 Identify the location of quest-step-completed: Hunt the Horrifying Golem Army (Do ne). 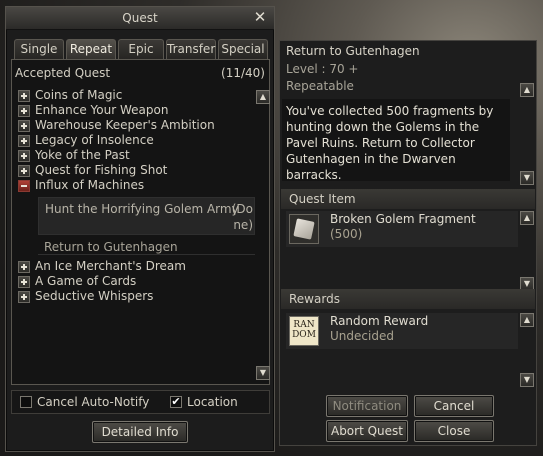
(146, 216).